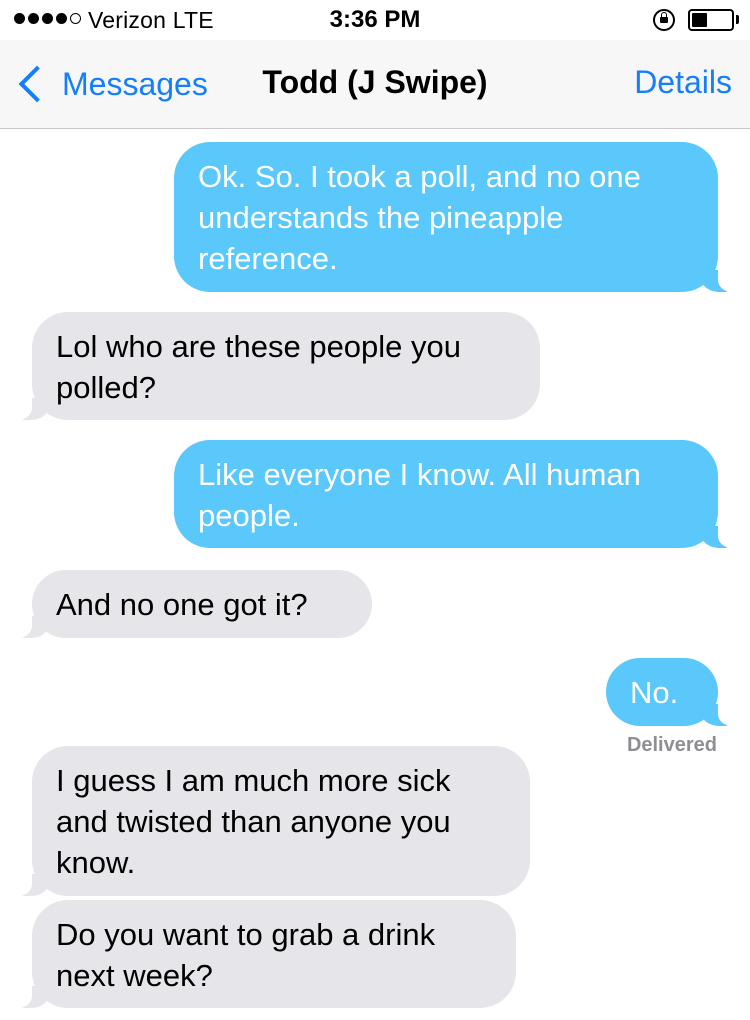  Describe the element at coordinates (671, 745) in the screenshot. I see `delivered-status: Delivered` at that location.